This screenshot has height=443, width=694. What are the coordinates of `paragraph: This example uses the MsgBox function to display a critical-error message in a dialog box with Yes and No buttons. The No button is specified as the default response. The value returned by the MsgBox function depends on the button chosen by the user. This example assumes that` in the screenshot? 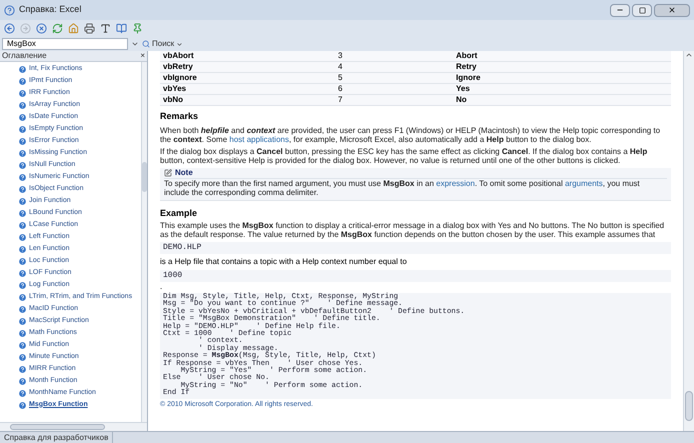 It's located at (413, 230).